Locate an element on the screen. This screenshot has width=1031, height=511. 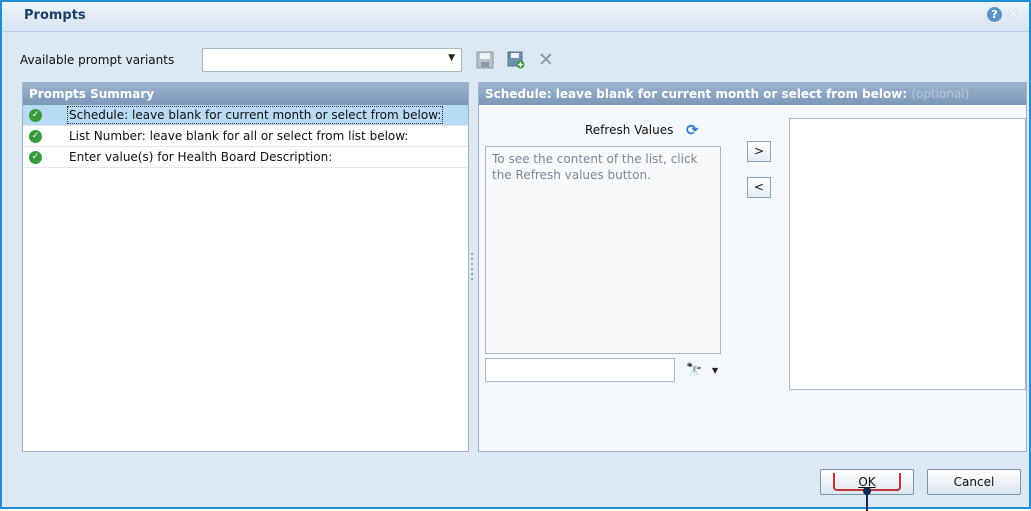
selected-values-list is located at coordinates (907, 254).